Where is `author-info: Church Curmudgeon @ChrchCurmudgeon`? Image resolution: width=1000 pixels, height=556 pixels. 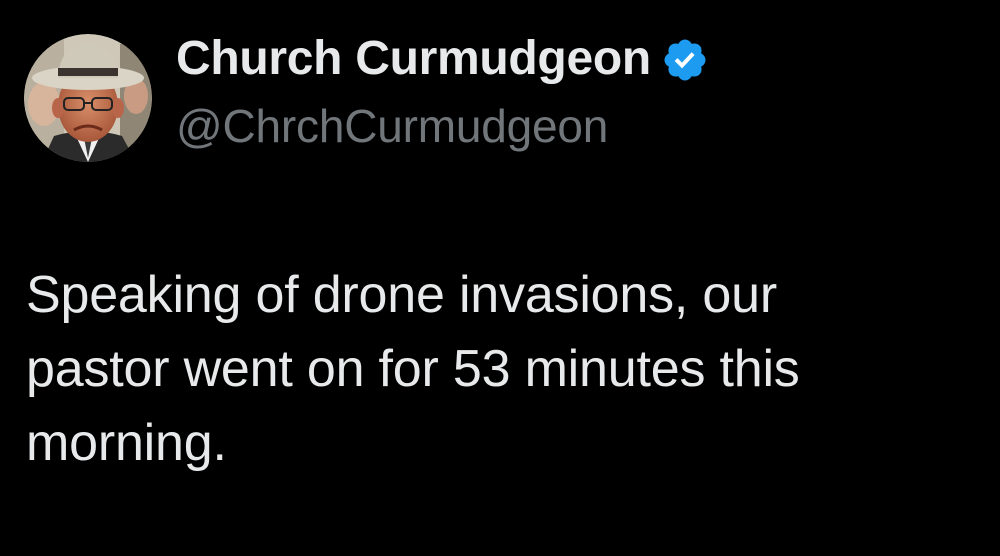 author-info: Church Curmudgeon @ChrchCurmudgeon is located at coordinates (442, 92).